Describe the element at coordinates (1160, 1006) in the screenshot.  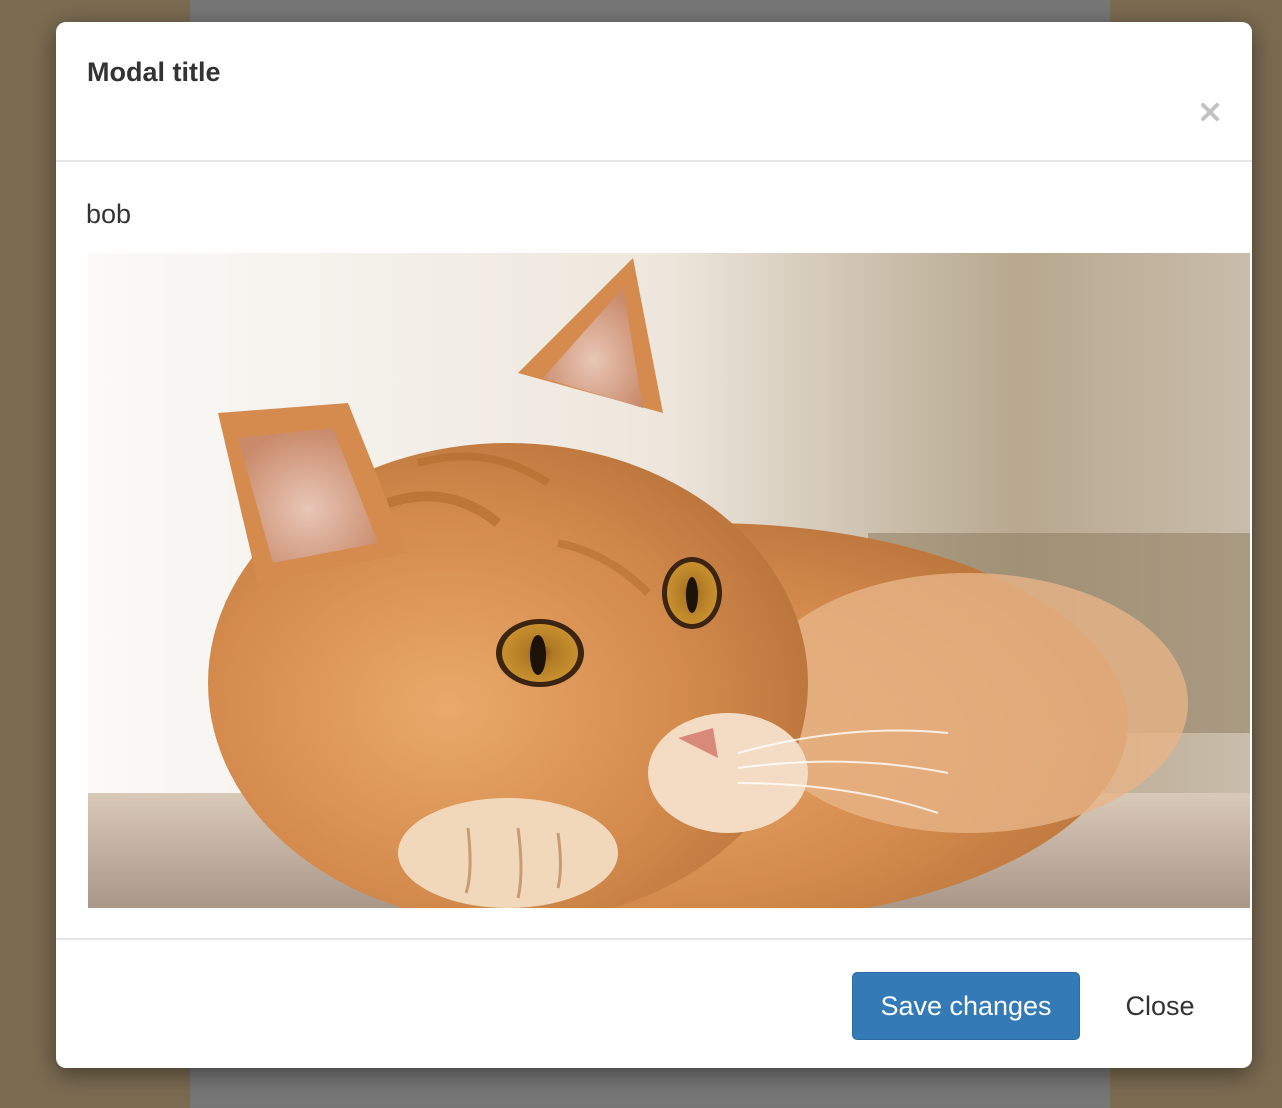
I see `close-button: Close` at that location.